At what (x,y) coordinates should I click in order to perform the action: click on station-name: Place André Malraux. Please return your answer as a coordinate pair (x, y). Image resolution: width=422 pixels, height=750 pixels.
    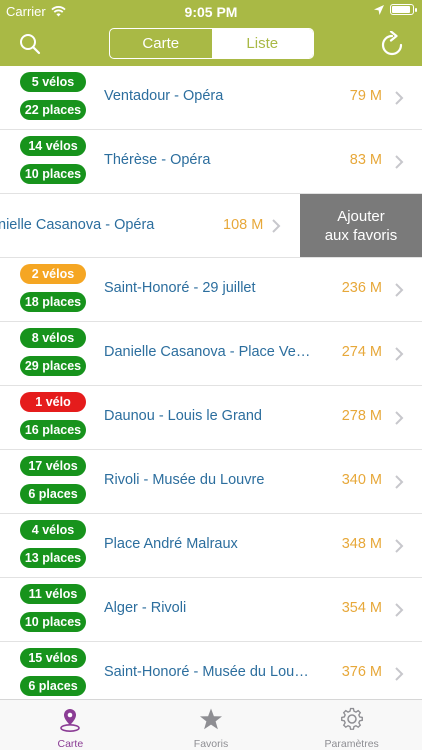
    Looking at the image, I should click on (171, 544).